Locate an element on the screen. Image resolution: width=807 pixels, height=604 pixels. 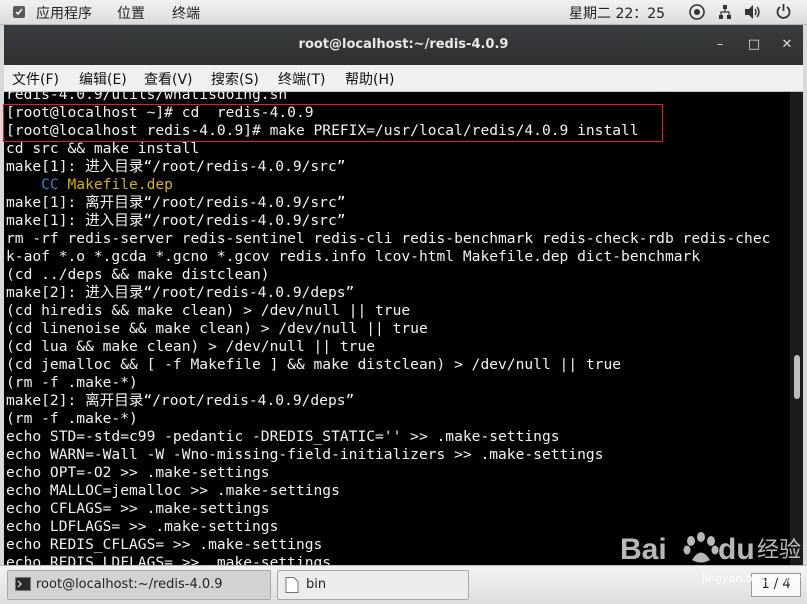
taskbar: root@localhost:~/redis-4.0.9 bin 1 / 4 is located at coordinates (403, 584).